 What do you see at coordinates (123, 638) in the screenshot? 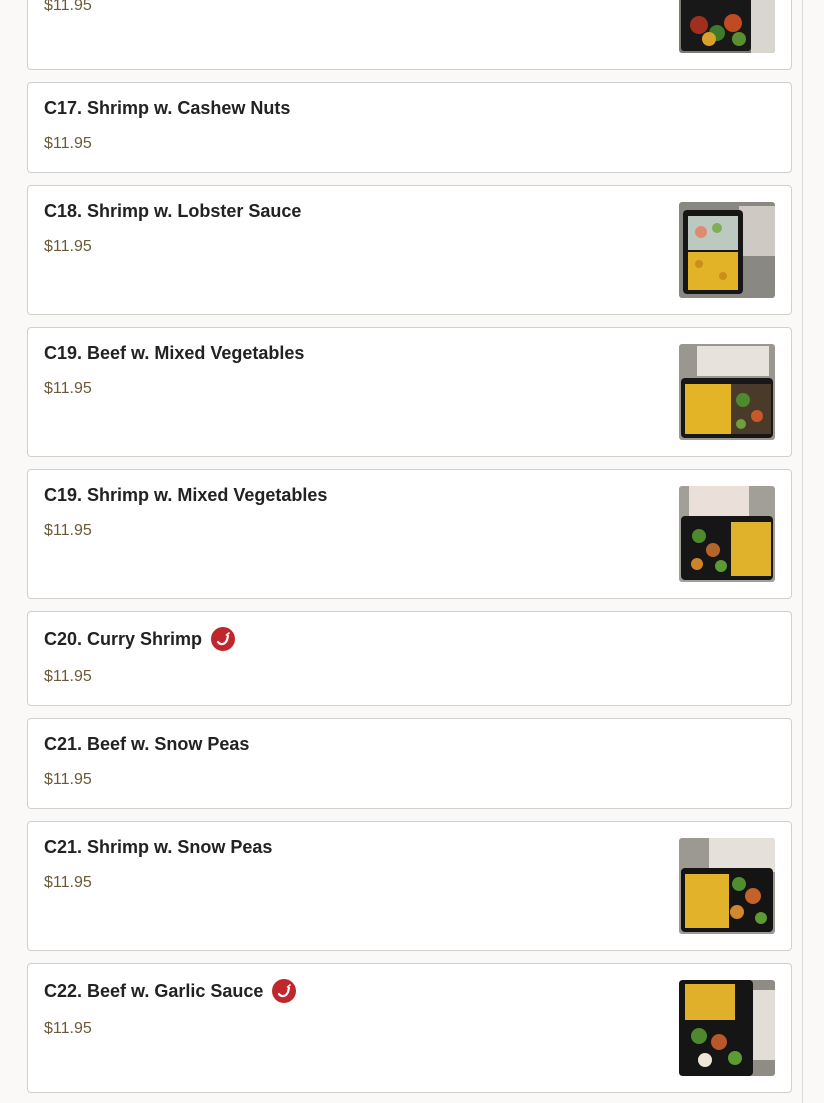
I see `menu-item-title-text: C20. Curry Shrimp` at bounding box center [123, 638].